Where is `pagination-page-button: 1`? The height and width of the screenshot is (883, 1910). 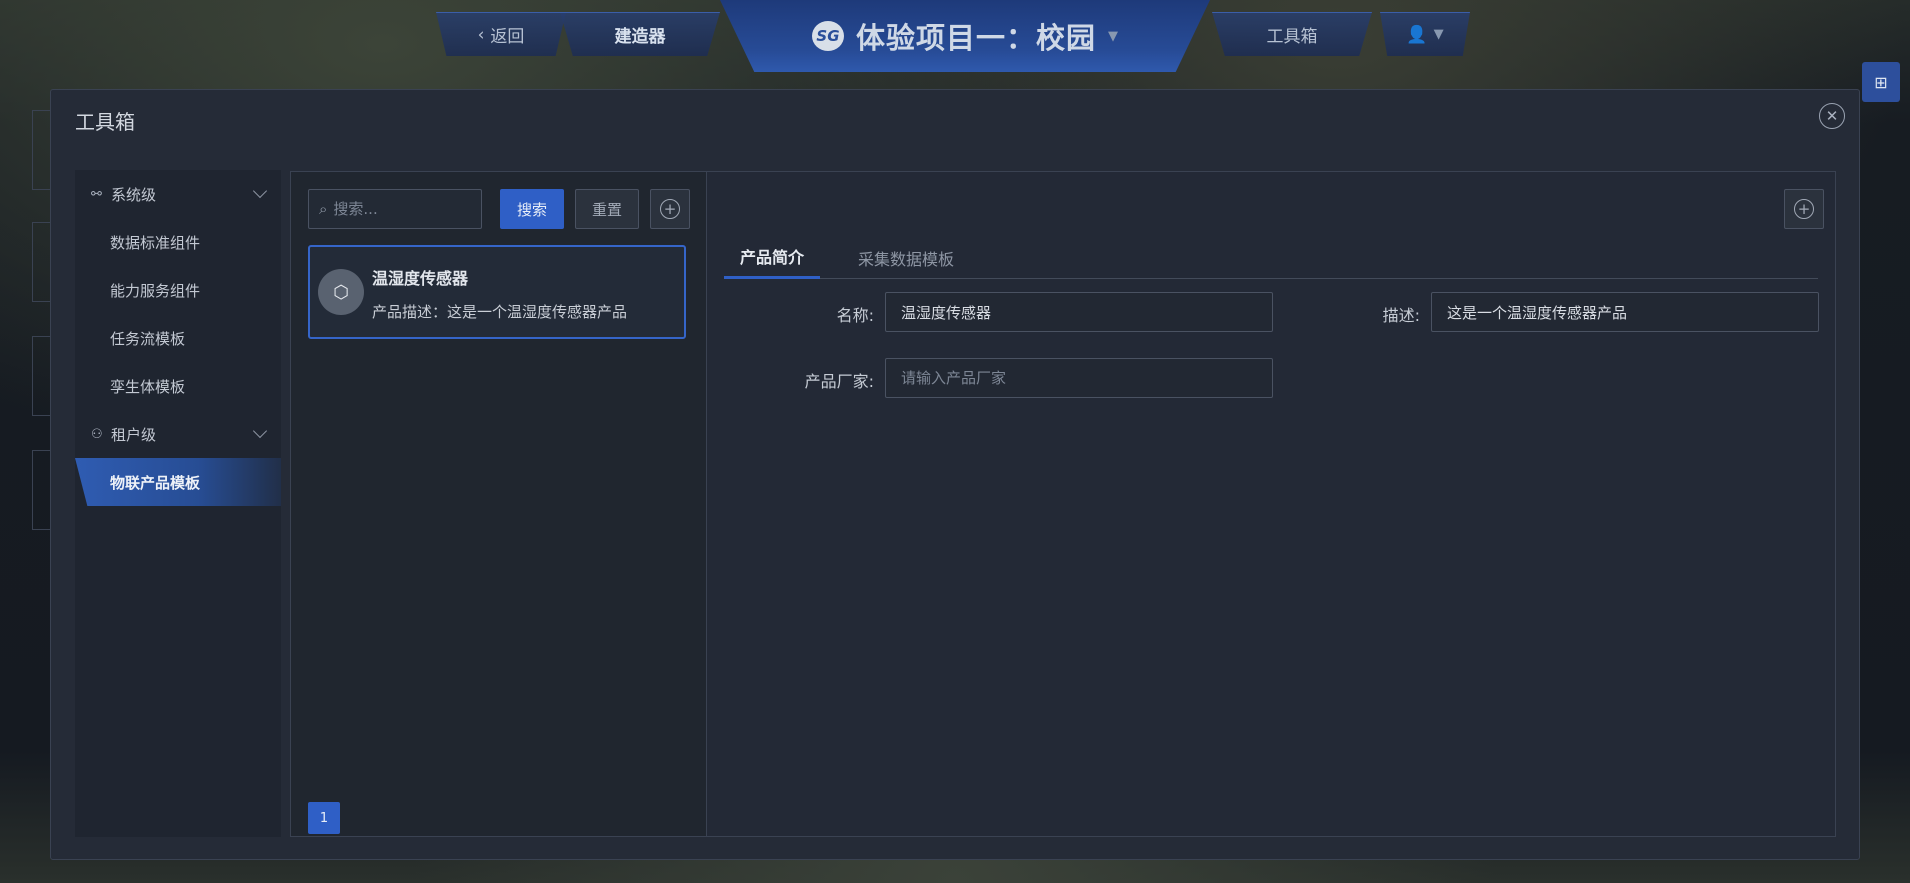
pagination-page-button: 1 is located at coordinates (324, 818).